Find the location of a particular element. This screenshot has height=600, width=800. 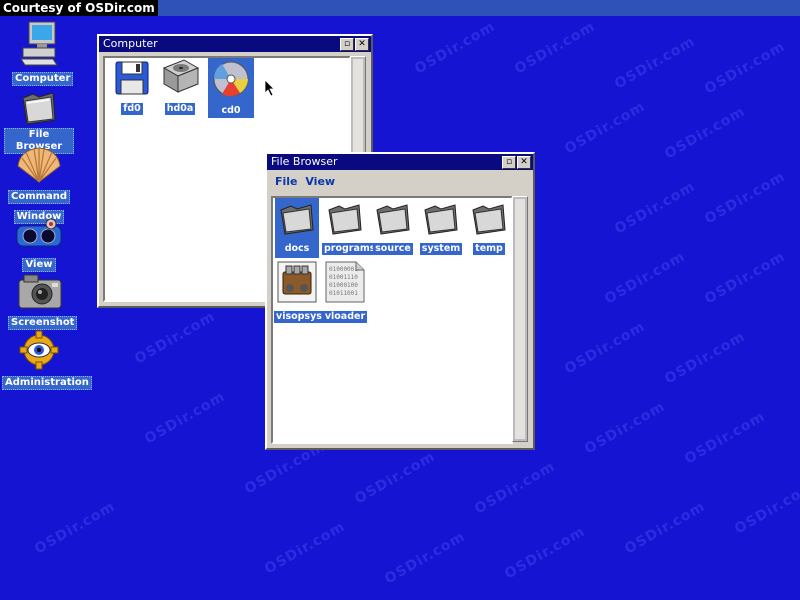

folder-label: docs is located at coordinates (297, 249).